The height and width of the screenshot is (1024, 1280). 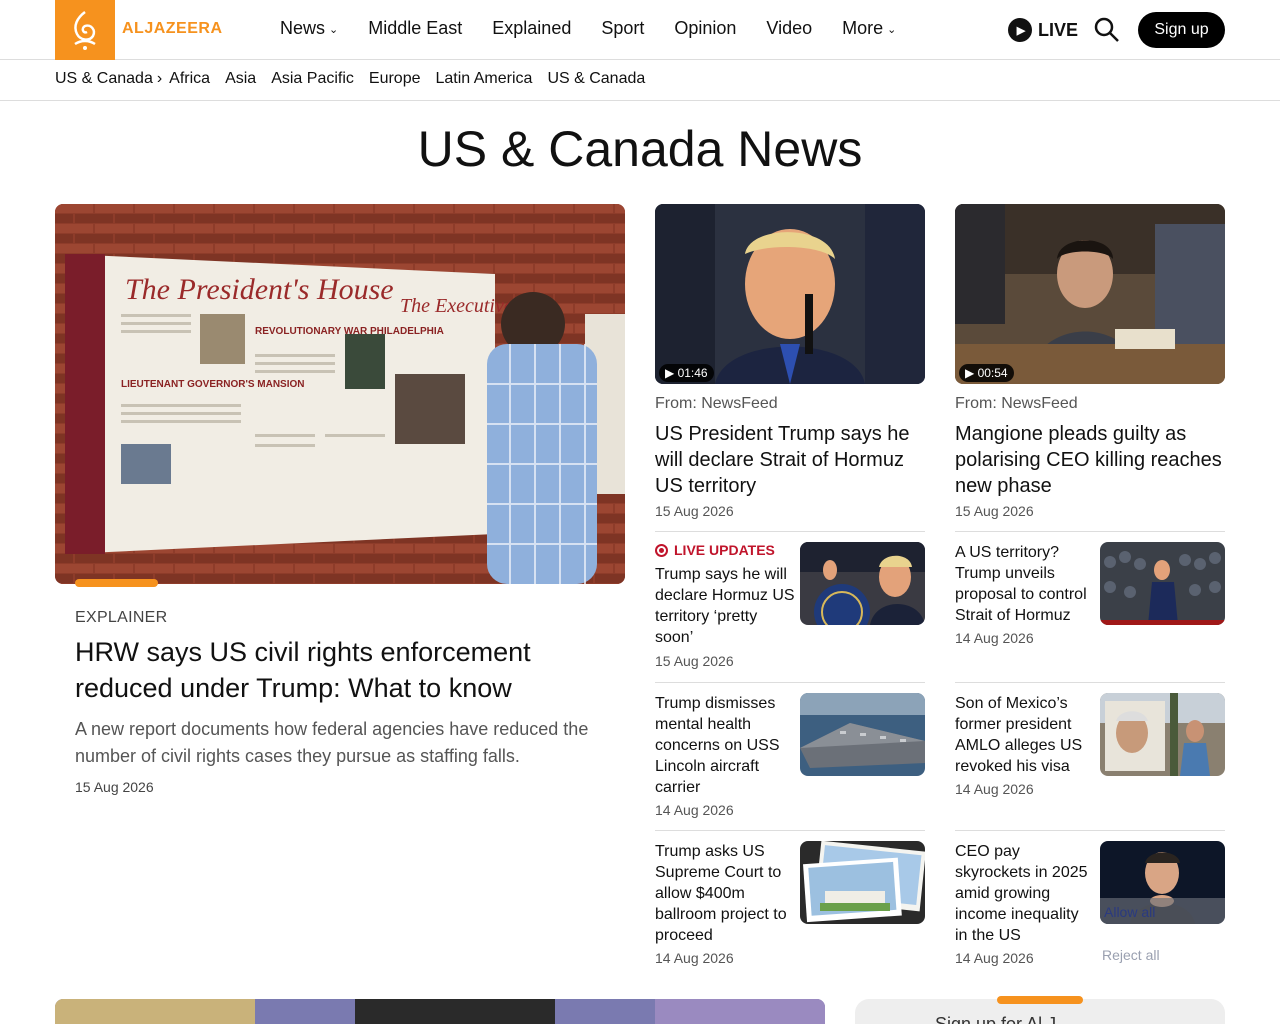 I want to click on aljazeera-logo-icon, so click(x=85, y=30).